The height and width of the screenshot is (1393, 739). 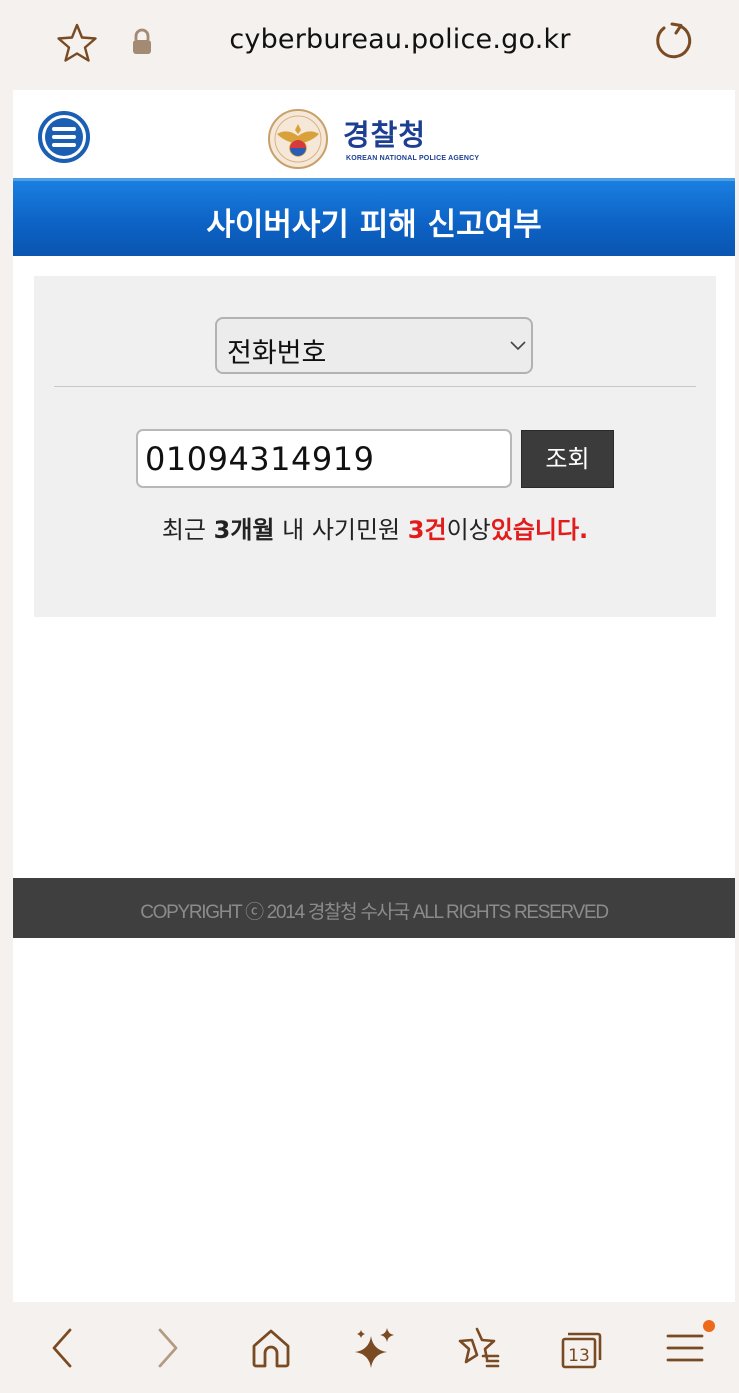 I want to click on browser-bottom-bar: 13, so click(x=369, y=1347).